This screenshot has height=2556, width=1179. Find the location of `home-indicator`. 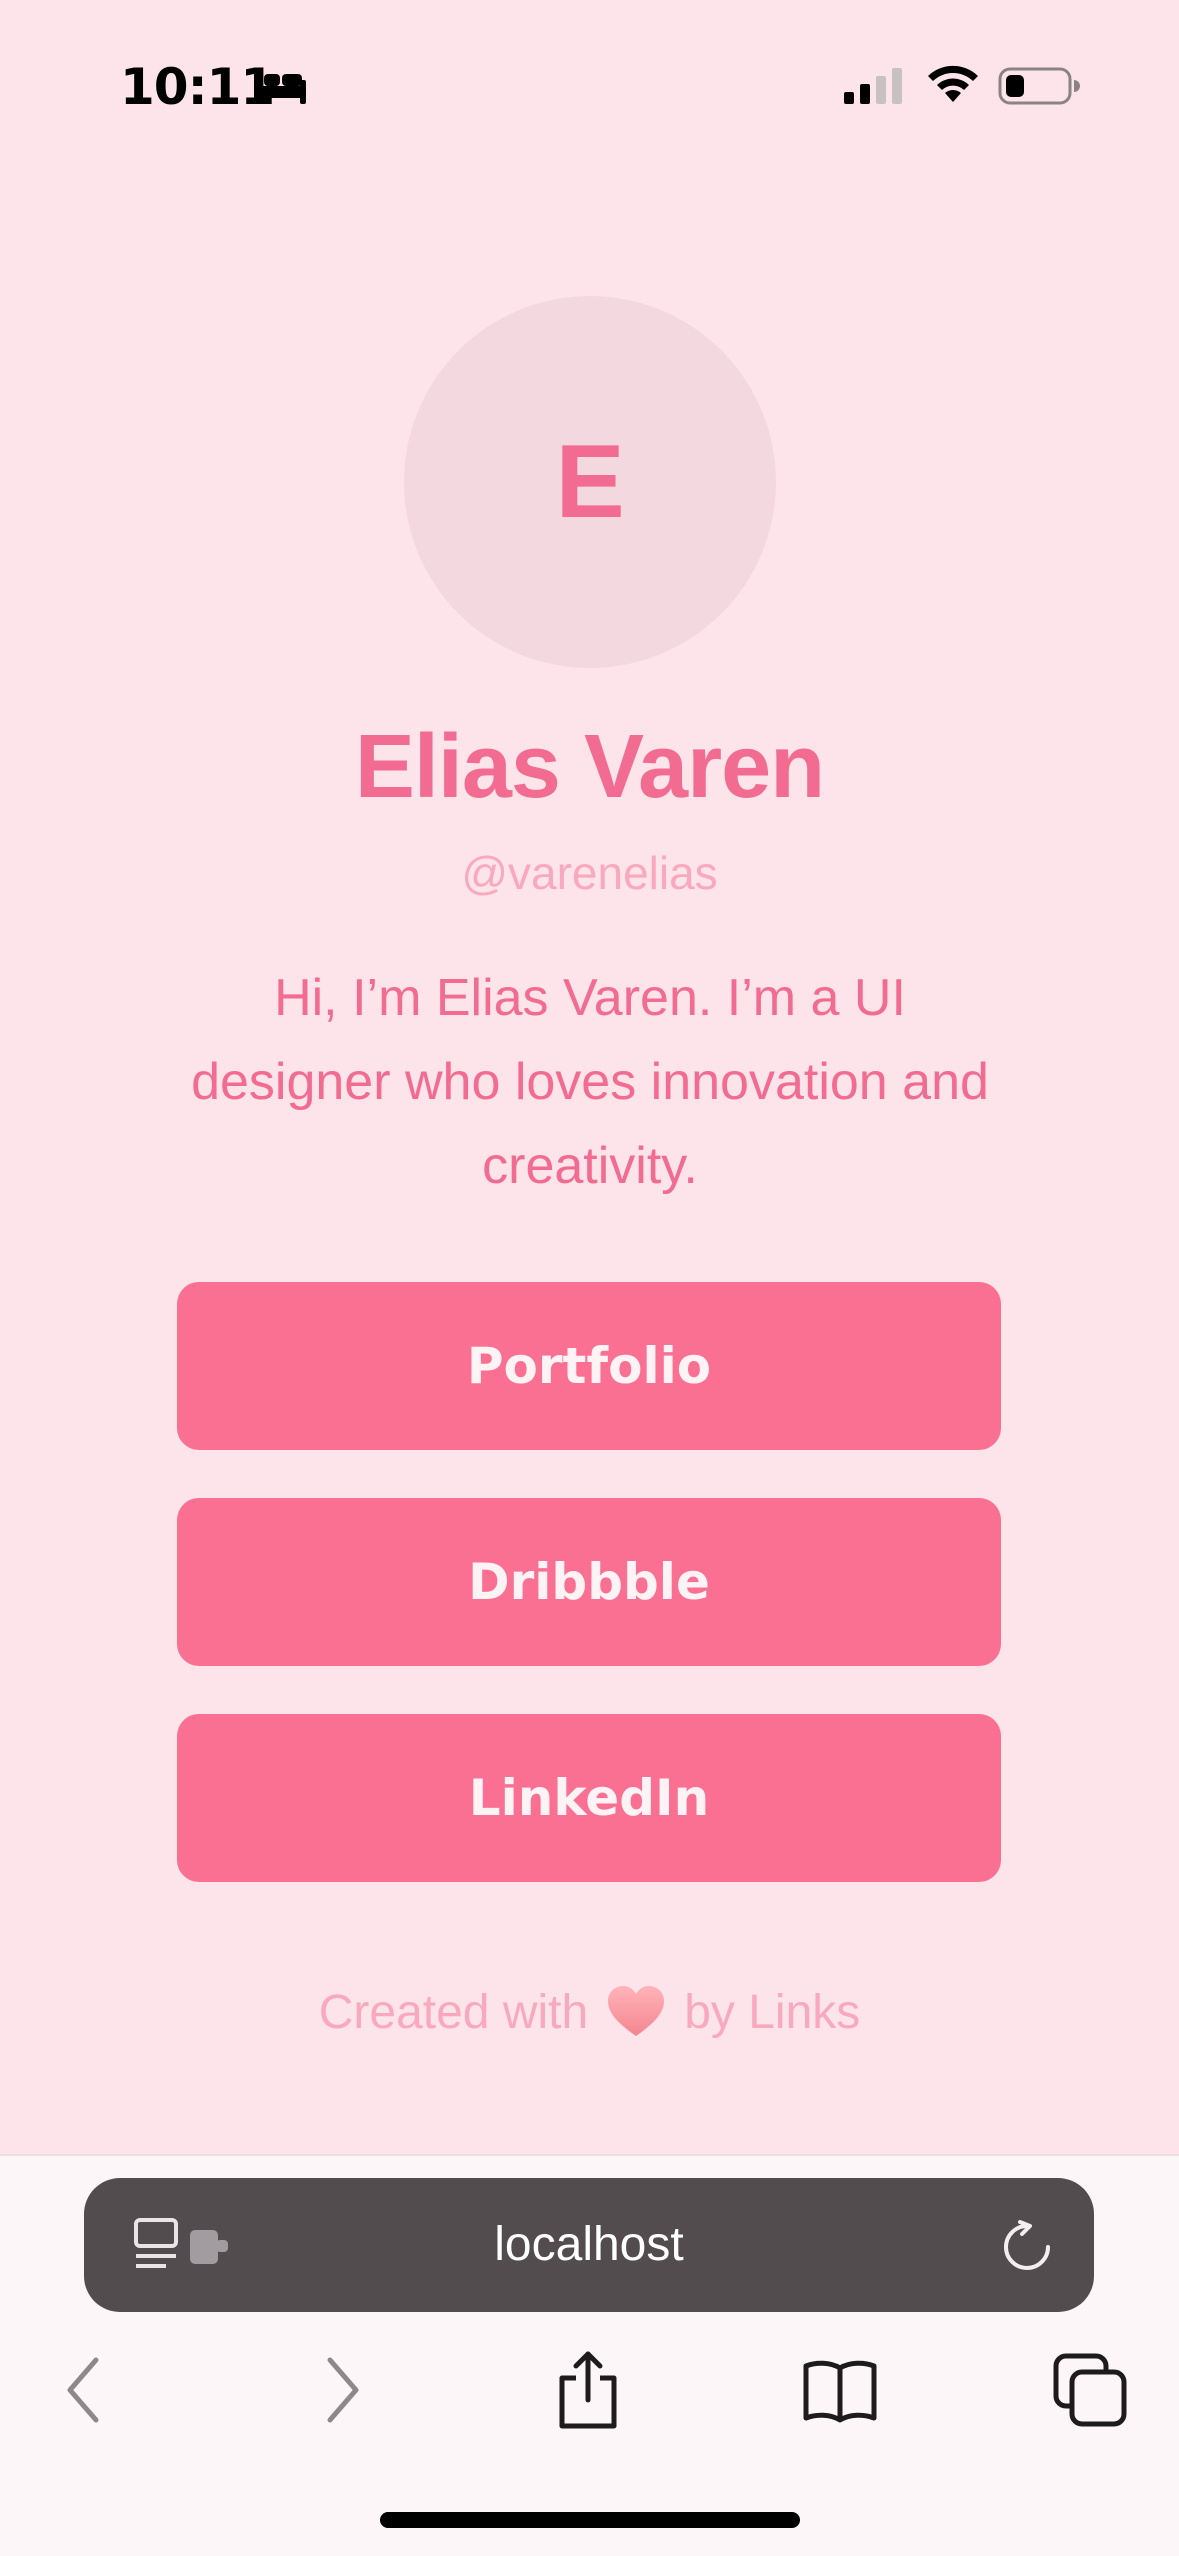

home-indicator is located at coordinates (590, 2520).